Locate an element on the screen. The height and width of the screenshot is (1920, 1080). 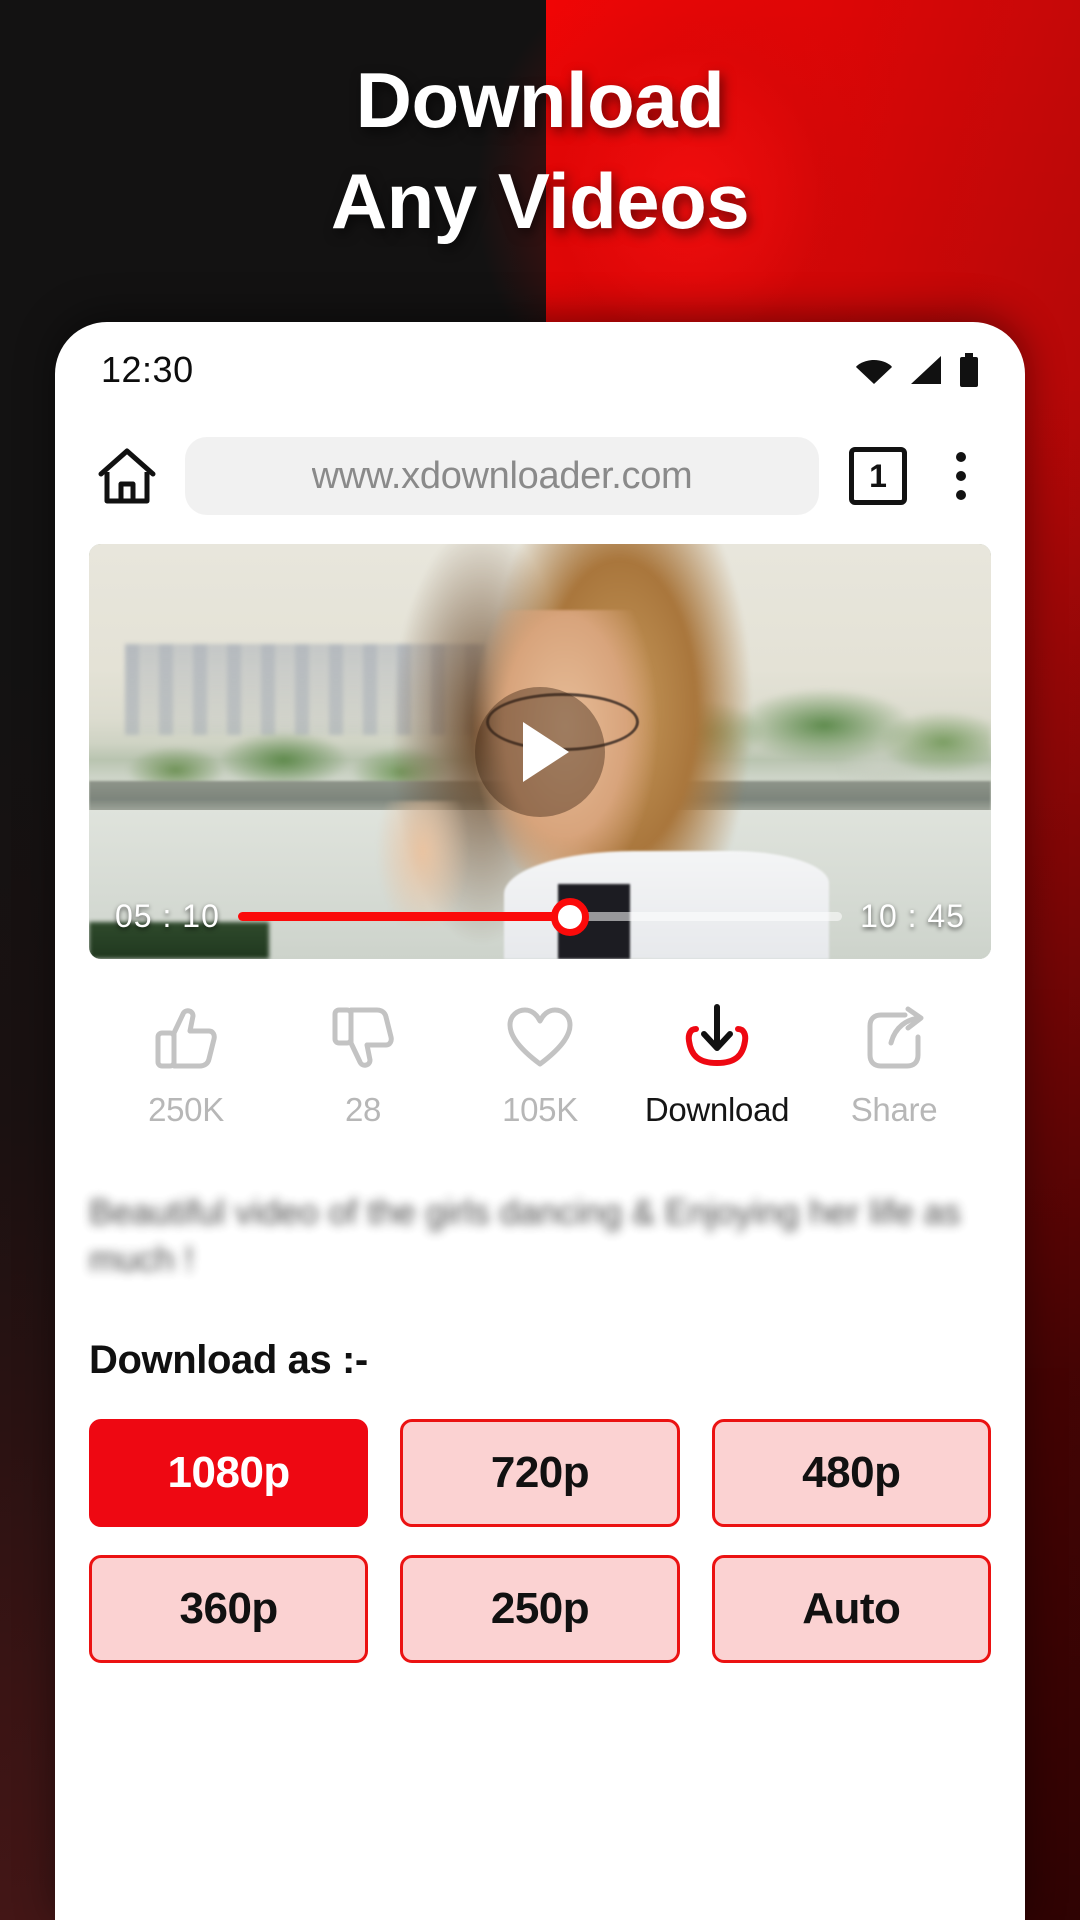
progress-fill is located at coordinates (404, 916).